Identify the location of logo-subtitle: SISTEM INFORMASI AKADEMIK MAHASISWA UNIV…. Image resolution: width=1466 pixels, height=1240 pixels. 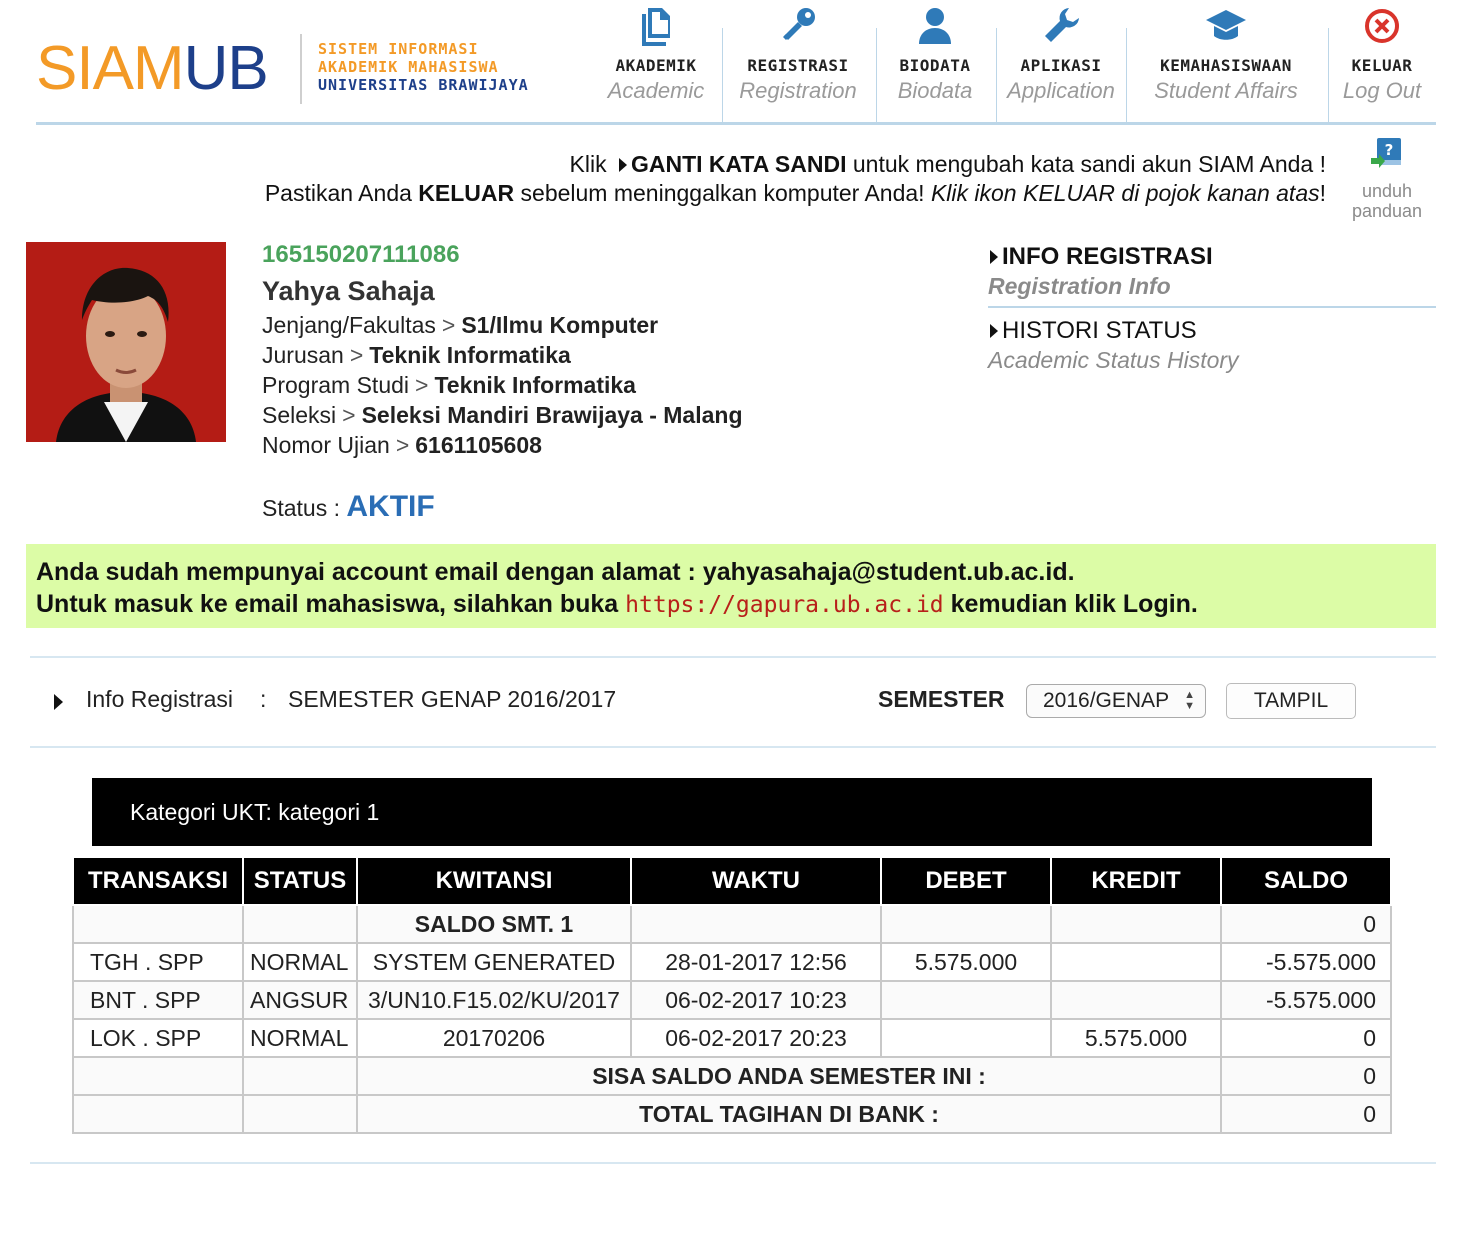
(423, 67).